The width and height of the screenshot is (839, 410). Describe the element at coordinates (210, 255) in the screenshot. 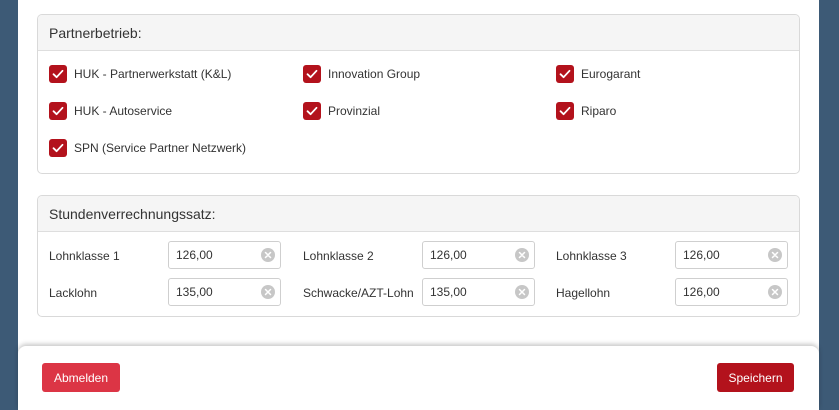

I see `lohnklasse-1-input` at that location.